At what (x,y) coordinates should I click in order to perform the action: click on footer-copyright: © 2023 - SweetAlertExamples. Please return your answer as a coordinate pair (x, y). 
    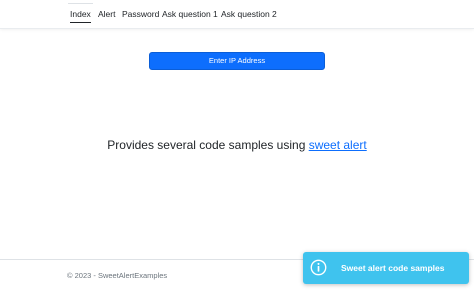
    Looking at the image, I should click on (117, 275).